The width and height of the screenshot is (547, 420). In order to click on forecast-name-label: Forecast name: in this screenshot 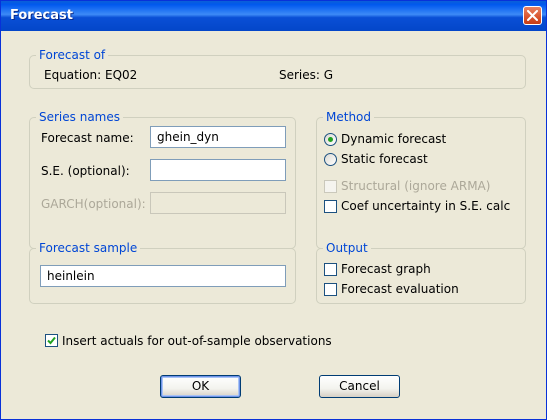, I will do `click(87, 138)`.